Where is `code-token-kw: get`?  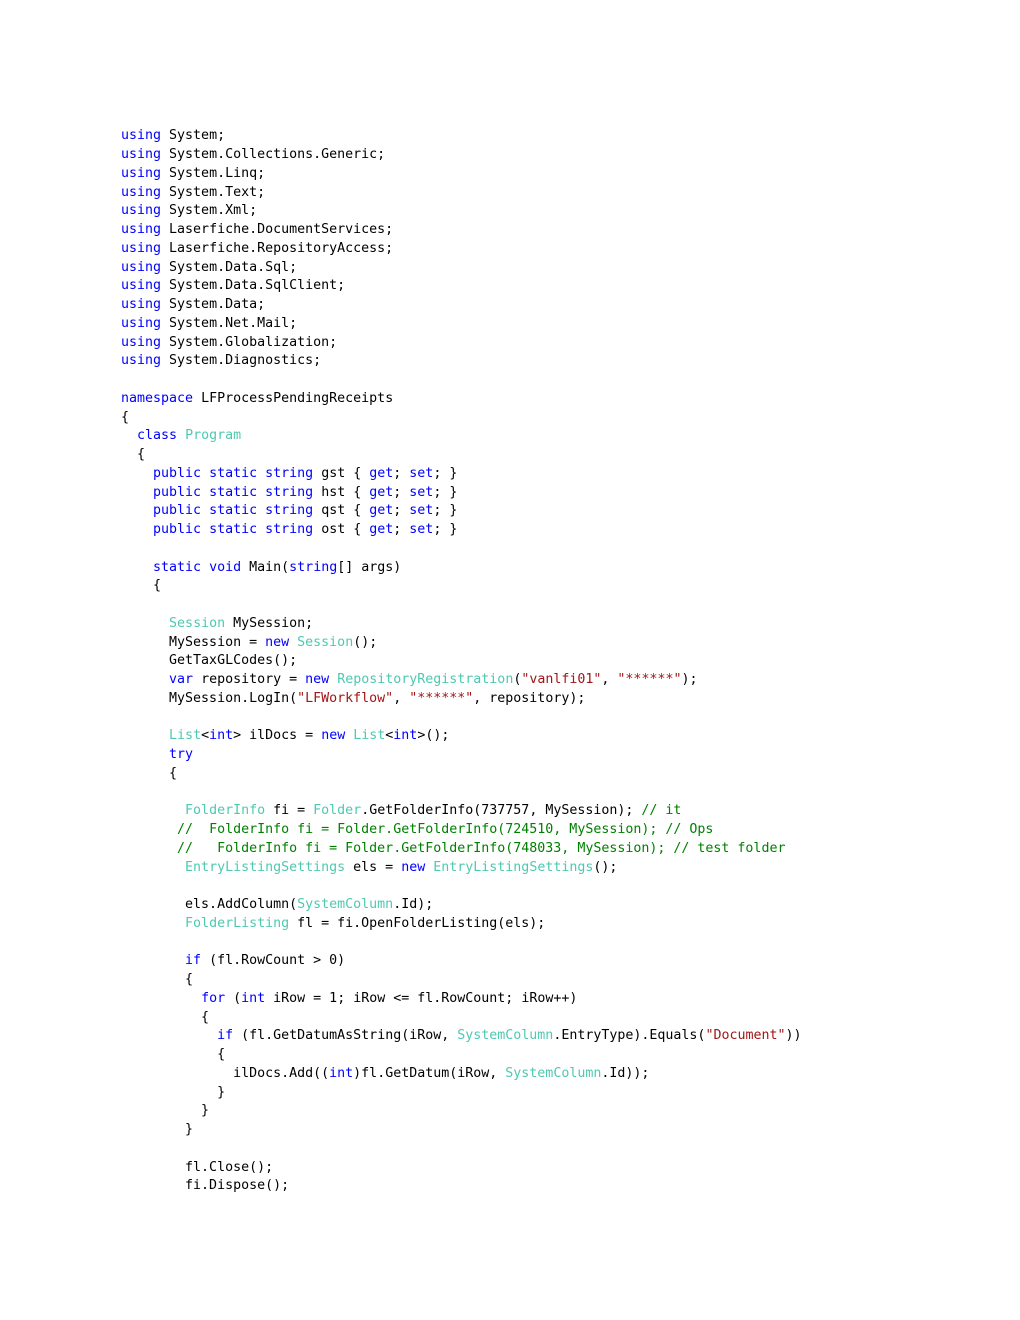 code-token-kw: get is located at coordinates (381, 473).